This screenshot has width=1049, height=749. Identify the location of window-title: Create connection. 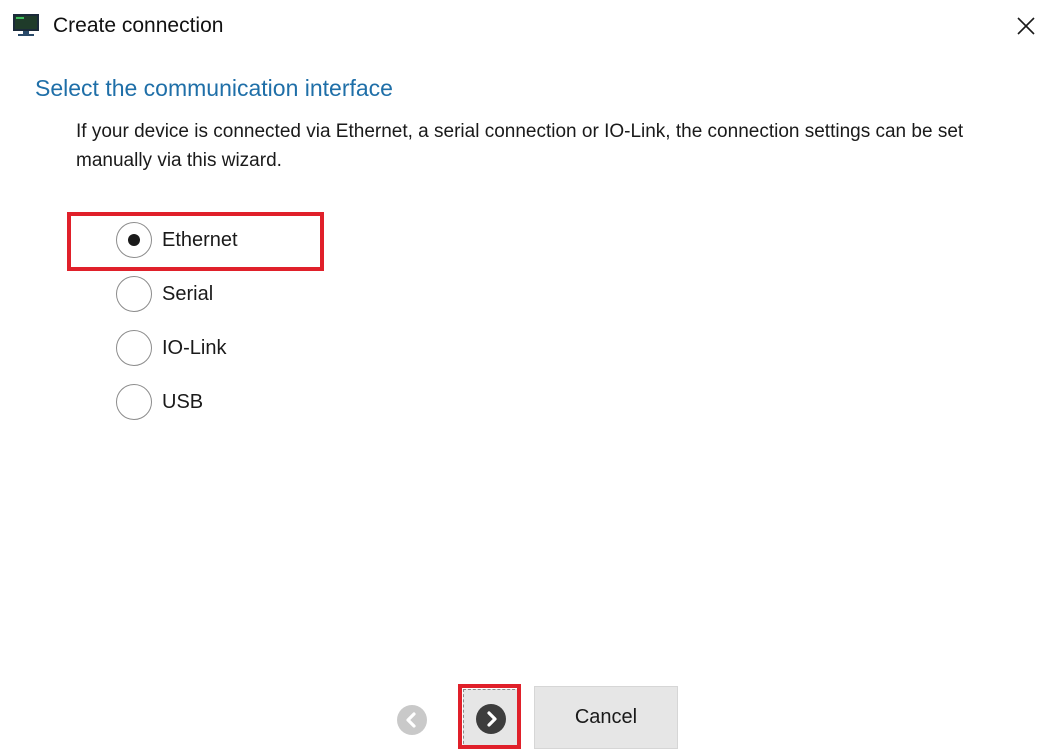
(138, 25).